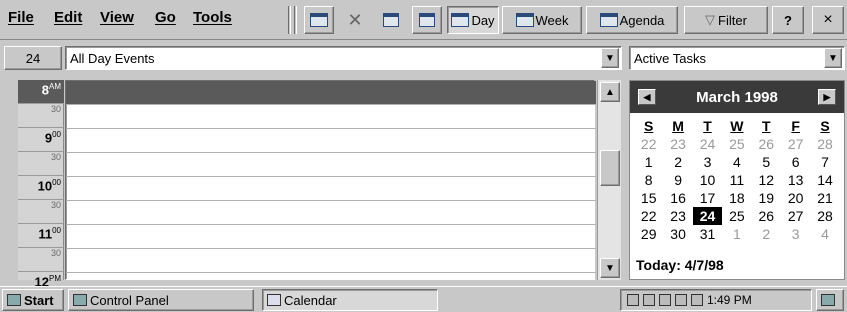 The image size is (847, 312). Describe the element at coordinates (649, 300) in the screenshot. I see `battery-icon` at that location.